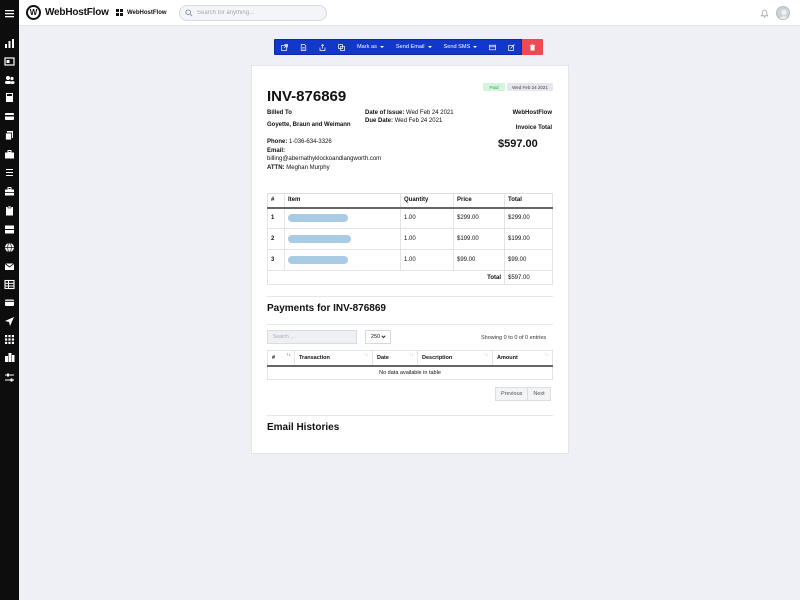  I want to click on id-card-icon, so click(9, 61).